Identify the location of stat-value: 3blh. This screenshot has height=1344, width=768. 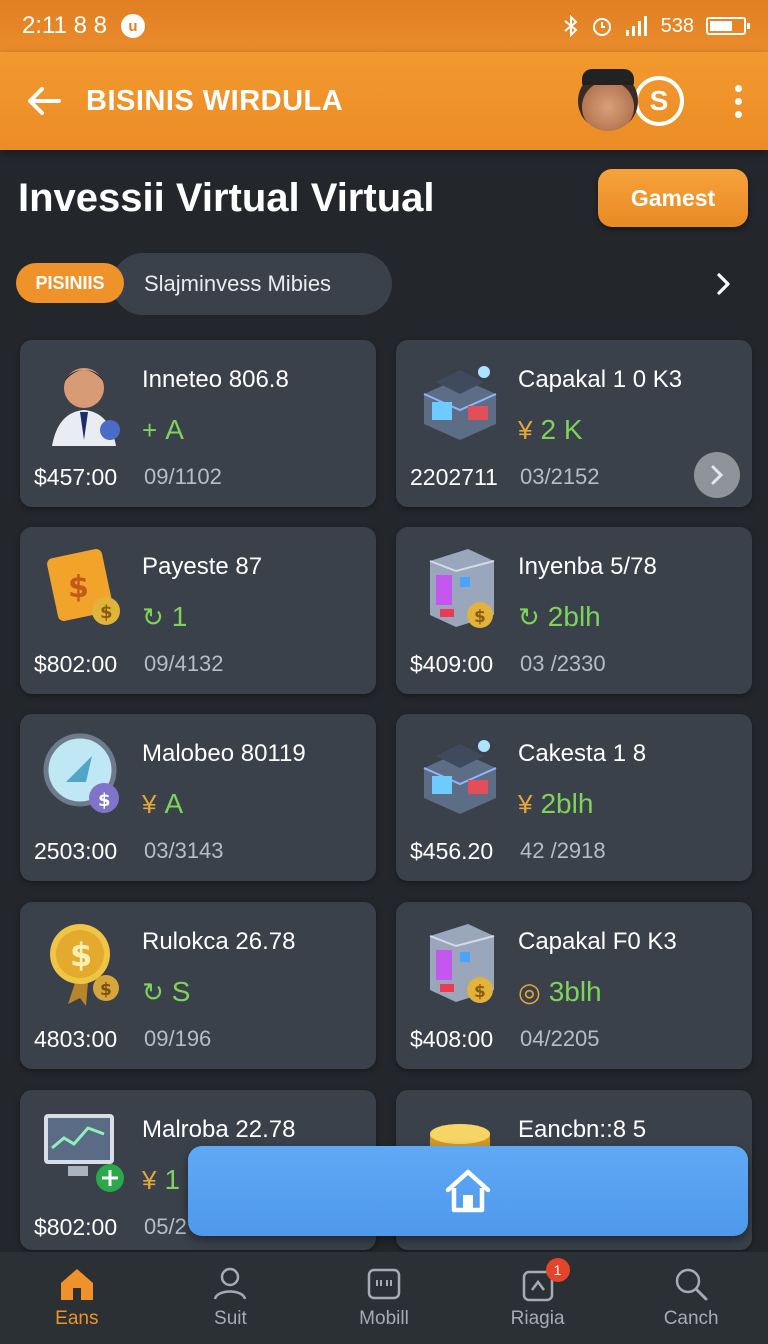
(575, 991).